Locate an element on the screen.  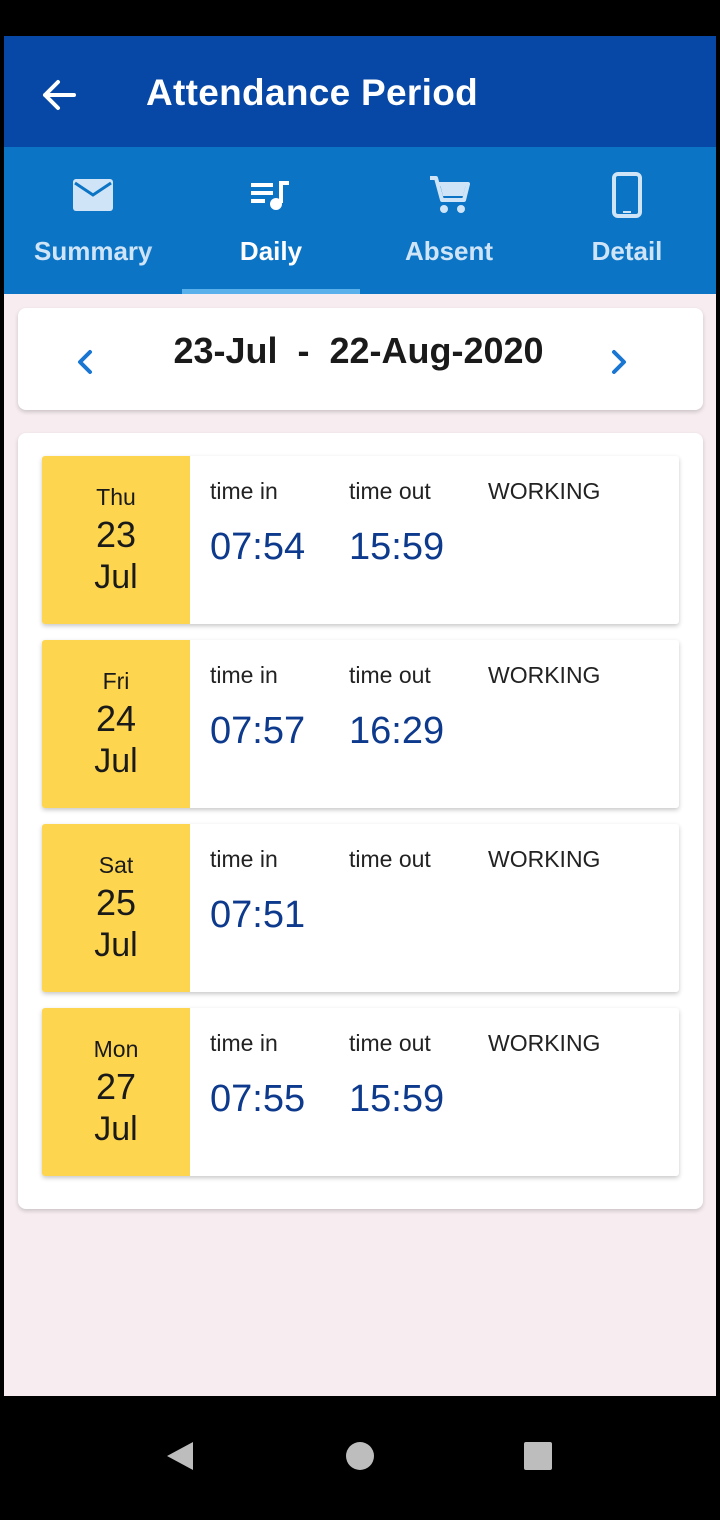
day-of-week: Fri is located at coordinates (116, 681).